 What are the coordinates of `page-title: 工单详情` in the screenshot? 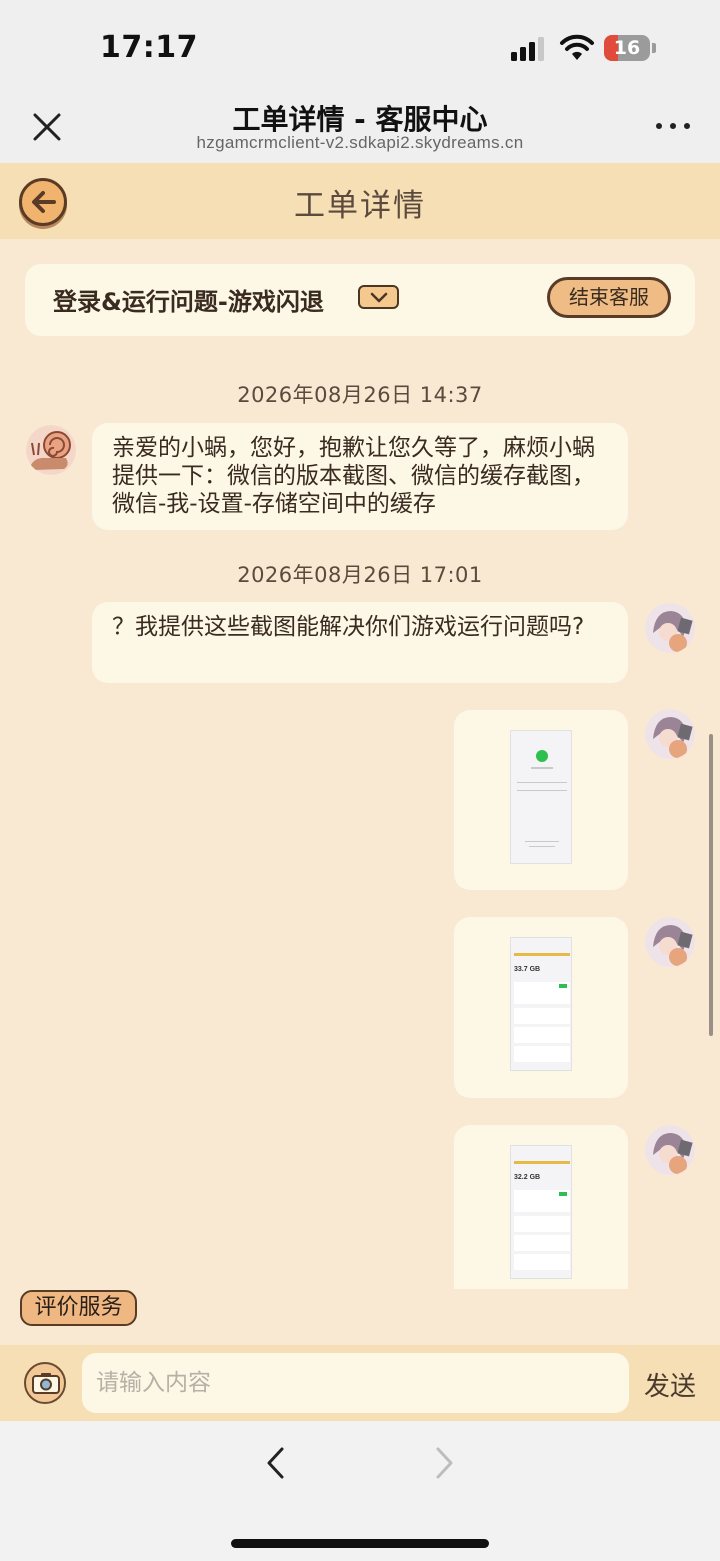 It's located at (360, 206).